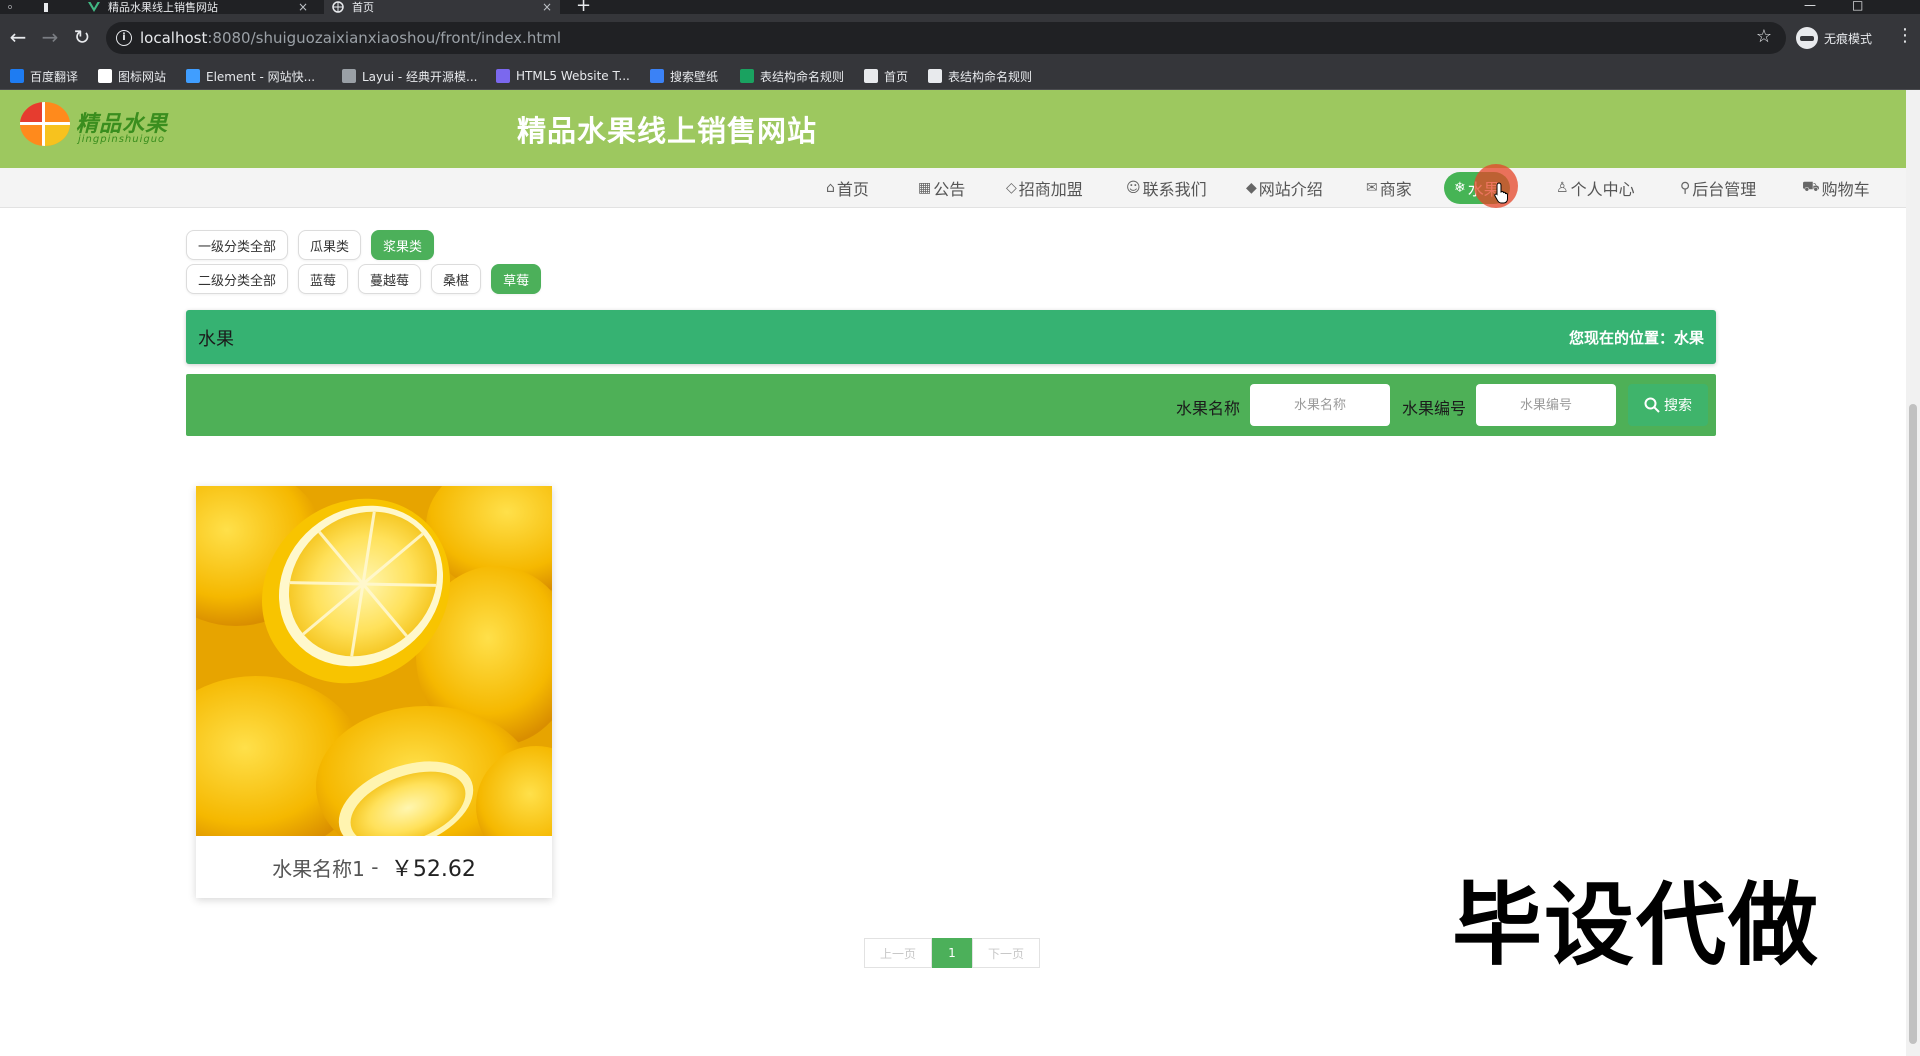  What do you see at coordinates (949, 189) in the screenshot?
I see `nav-item-label: 公告` at bounding box center [949, 189].